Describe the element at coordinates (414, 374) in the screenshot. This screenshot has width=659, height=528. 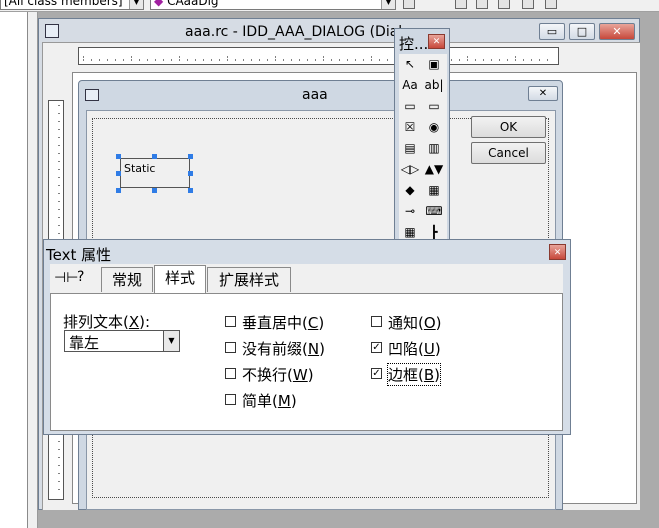
I see `checkbox-label: 边框(B)` at that location.